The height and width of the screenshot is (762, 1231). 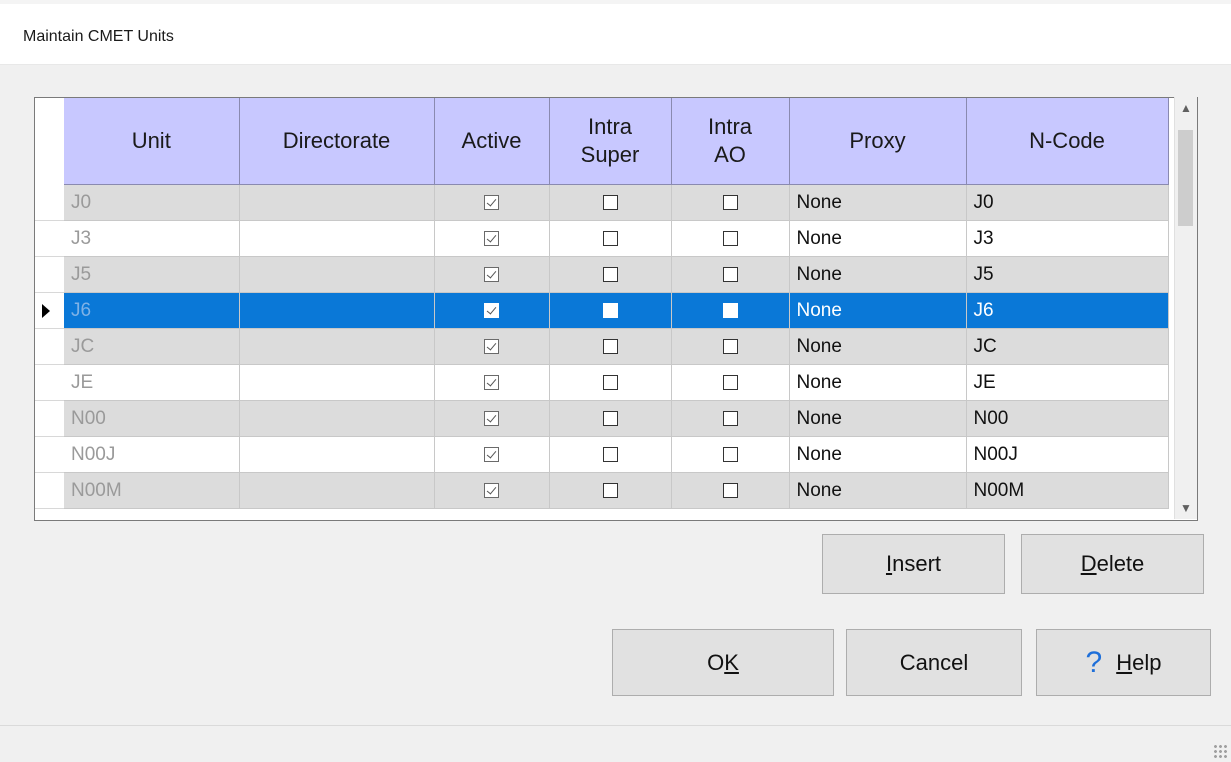 I want to click on ncode-cell: N00M, so click(x=1067, y=490).